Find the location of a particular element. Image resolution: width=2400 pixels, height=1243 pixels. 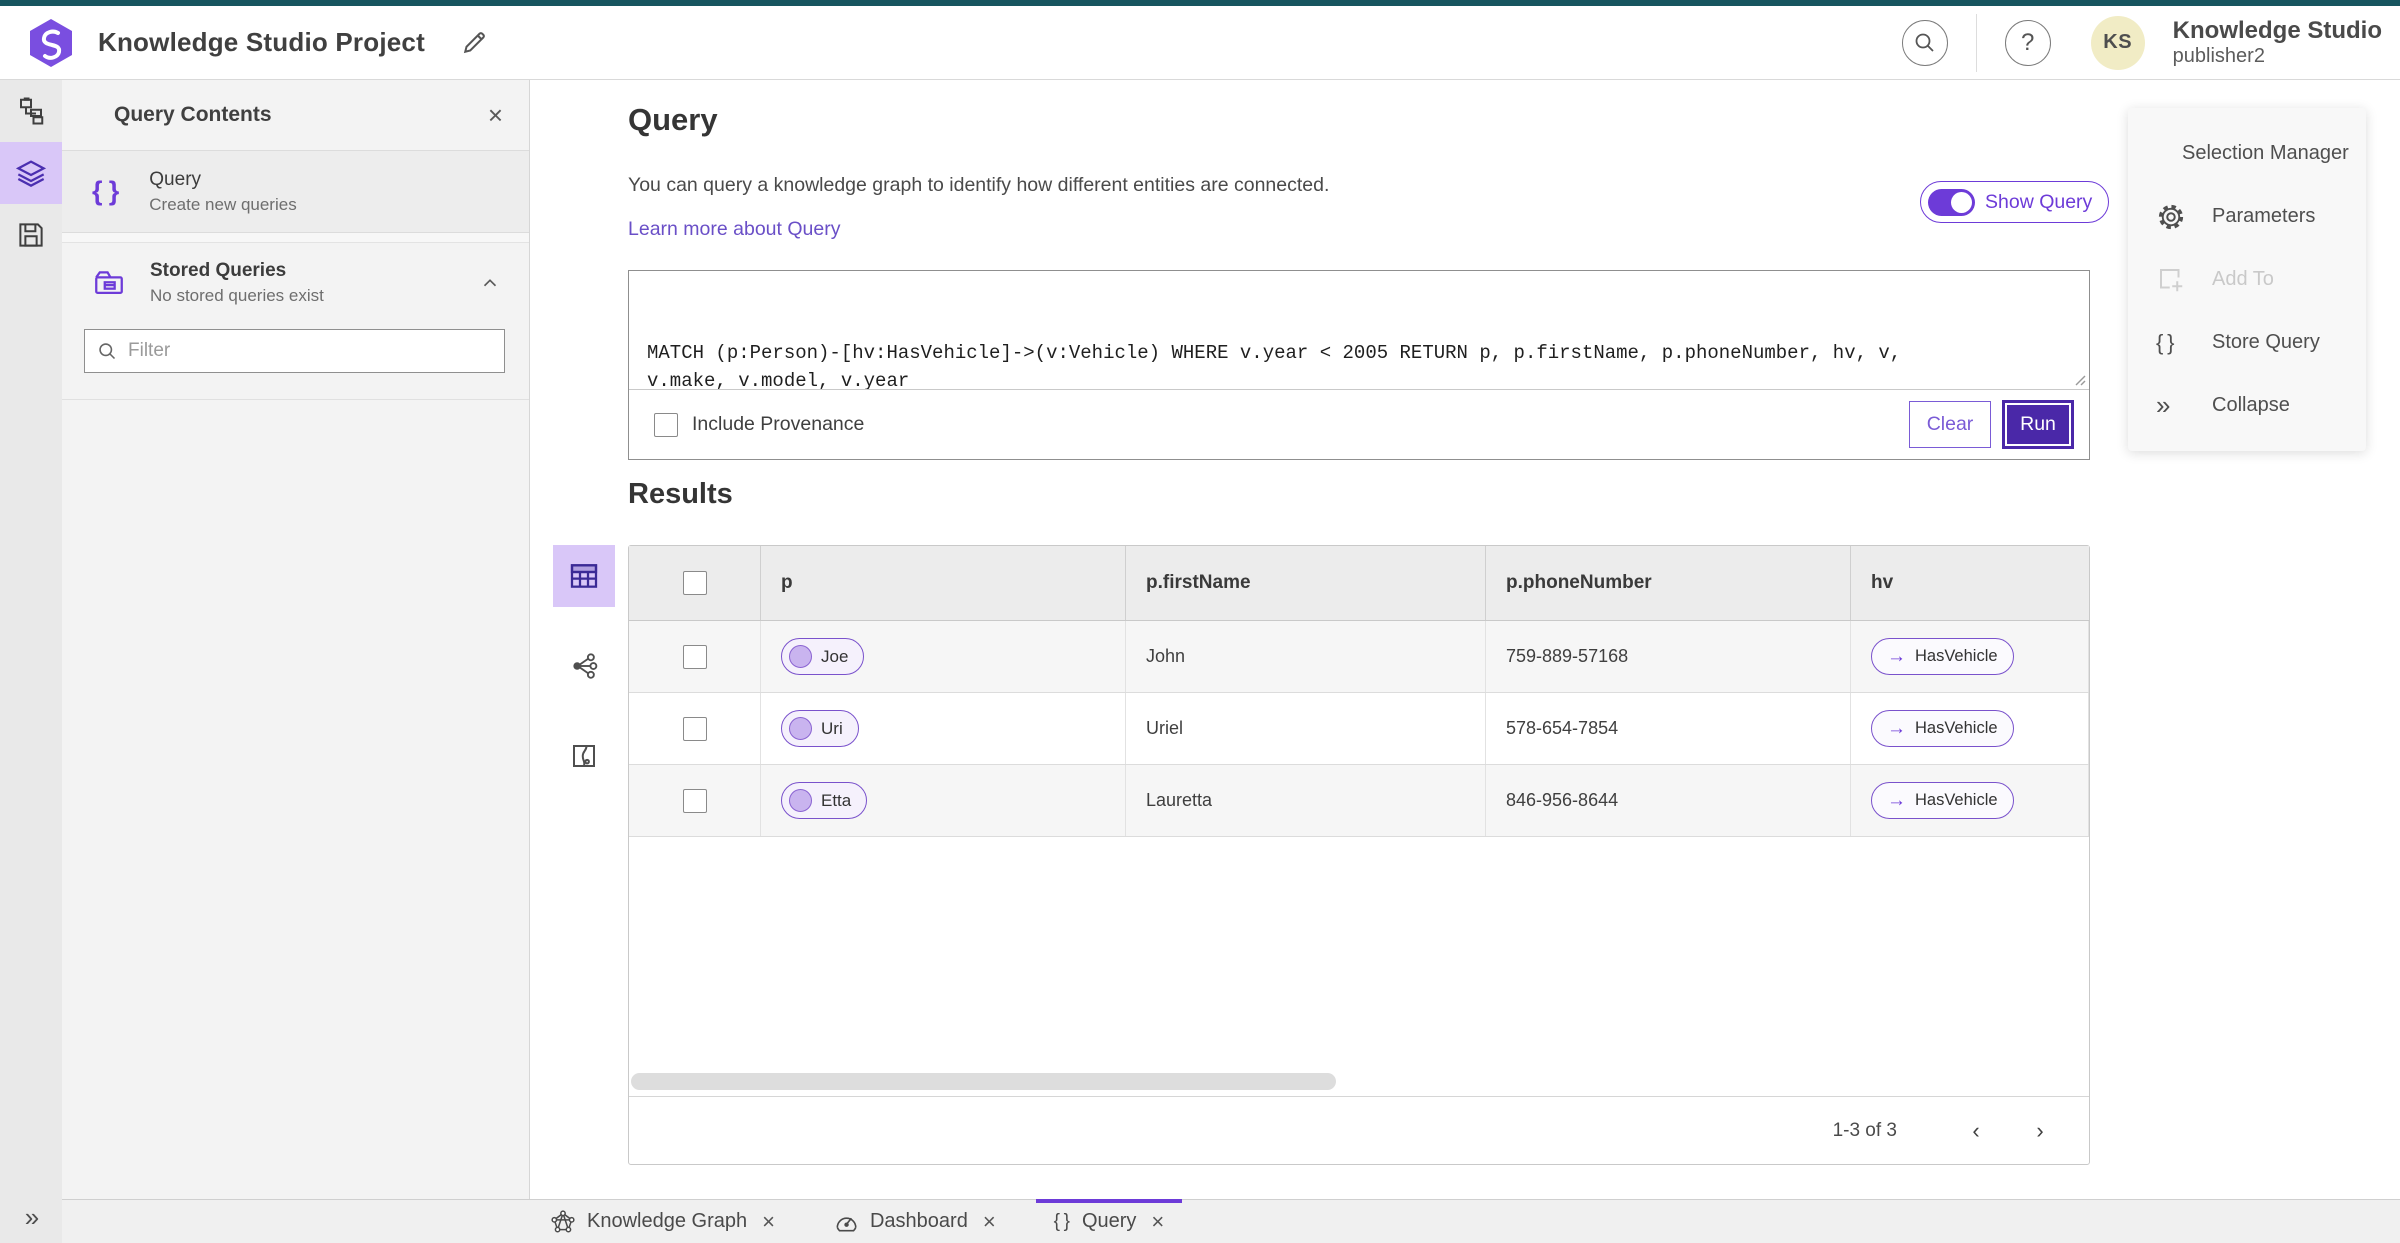

cell-phonenumber: 759-889-57168 is located at coordinates (1668, 656).